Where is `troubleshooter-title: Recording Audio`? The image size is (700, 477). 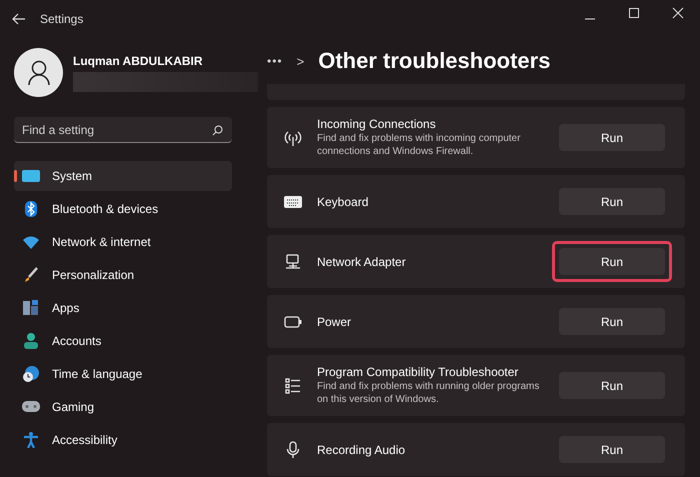 troubleshooter-title: Recording Audio is located at coordinates (361, 449).